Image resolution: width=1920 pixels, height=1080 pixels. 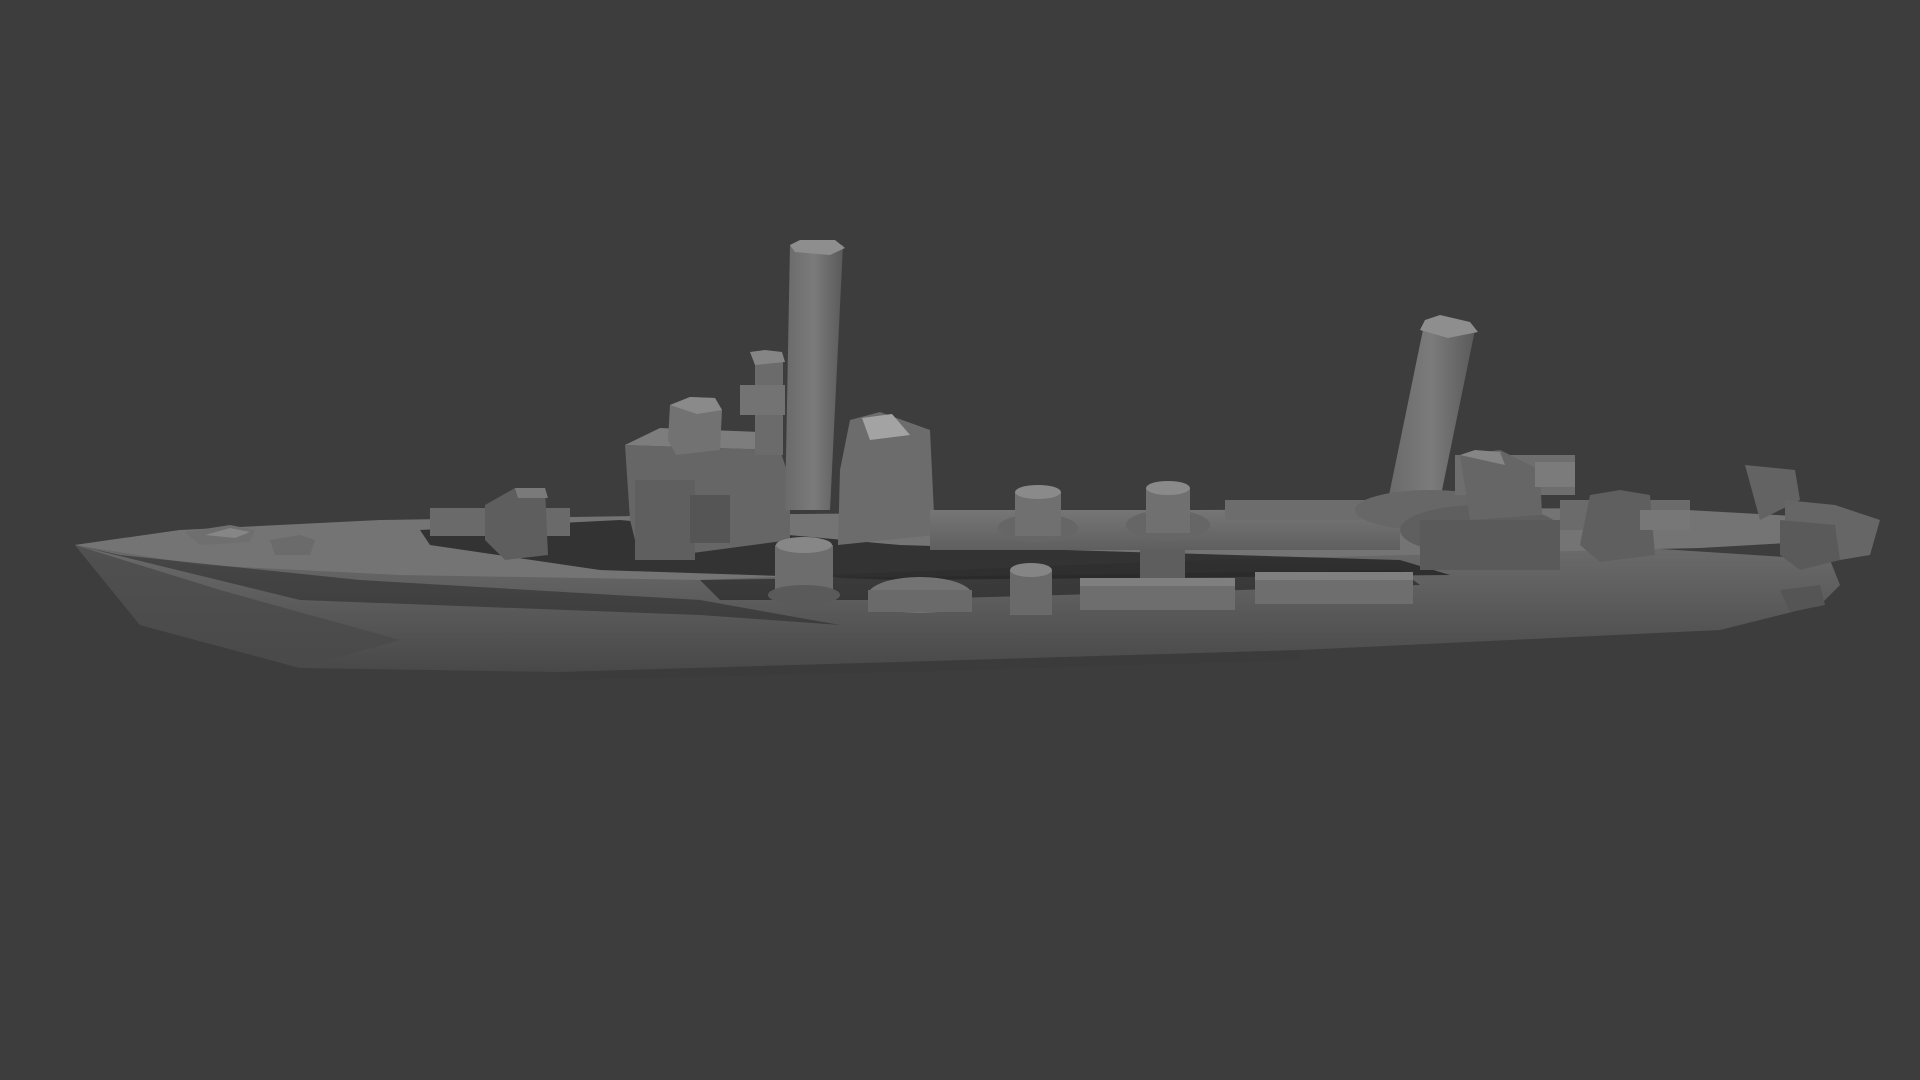 I want to click on searchlight-housing, so click(x=886, y=478).